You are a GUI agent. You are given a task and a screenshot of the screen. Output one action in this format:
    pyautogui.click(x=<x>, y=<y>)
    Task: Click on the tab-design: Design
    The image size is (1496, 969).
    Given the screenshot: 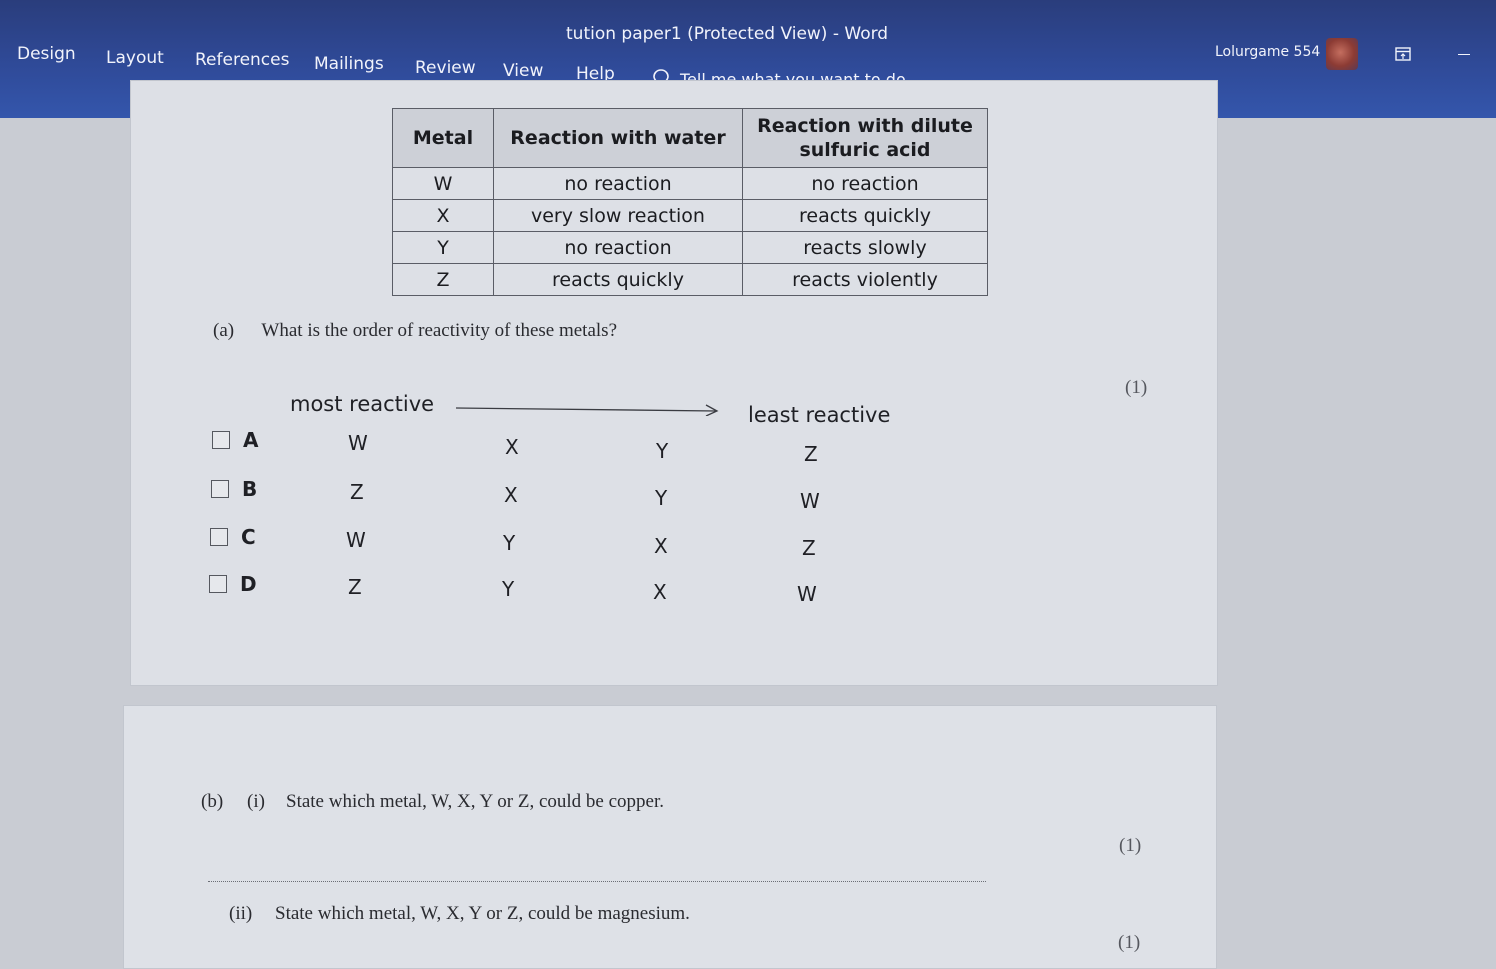 What is the action you would take?
    pyautogui.click(x=46, y=54)
    